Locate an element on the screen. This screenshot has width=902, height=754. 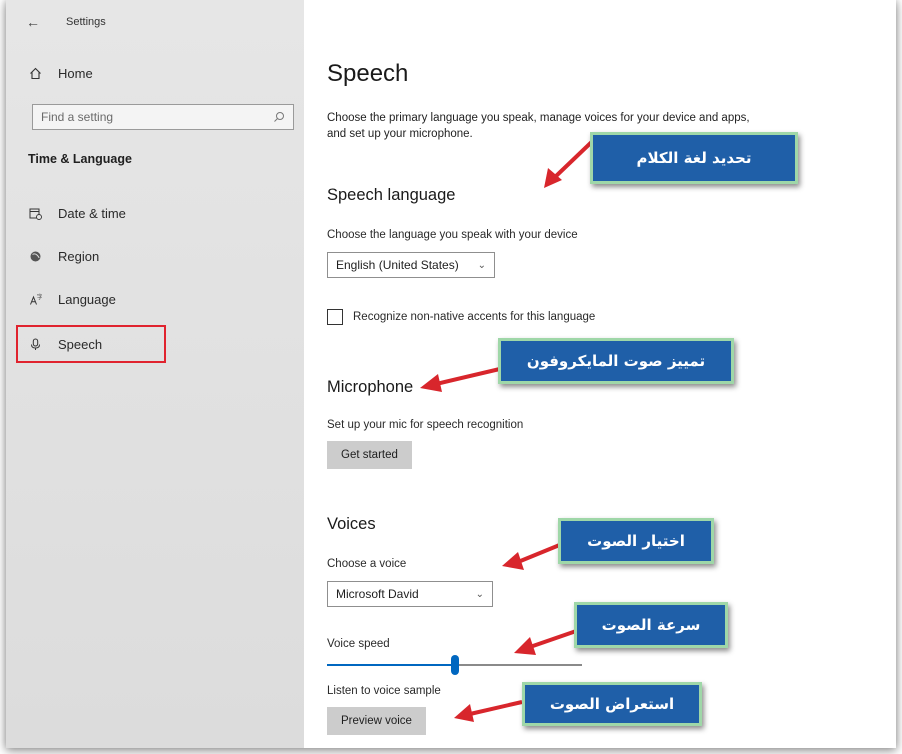
sidebar-item-label: Language is located at coordinates (87, 299).